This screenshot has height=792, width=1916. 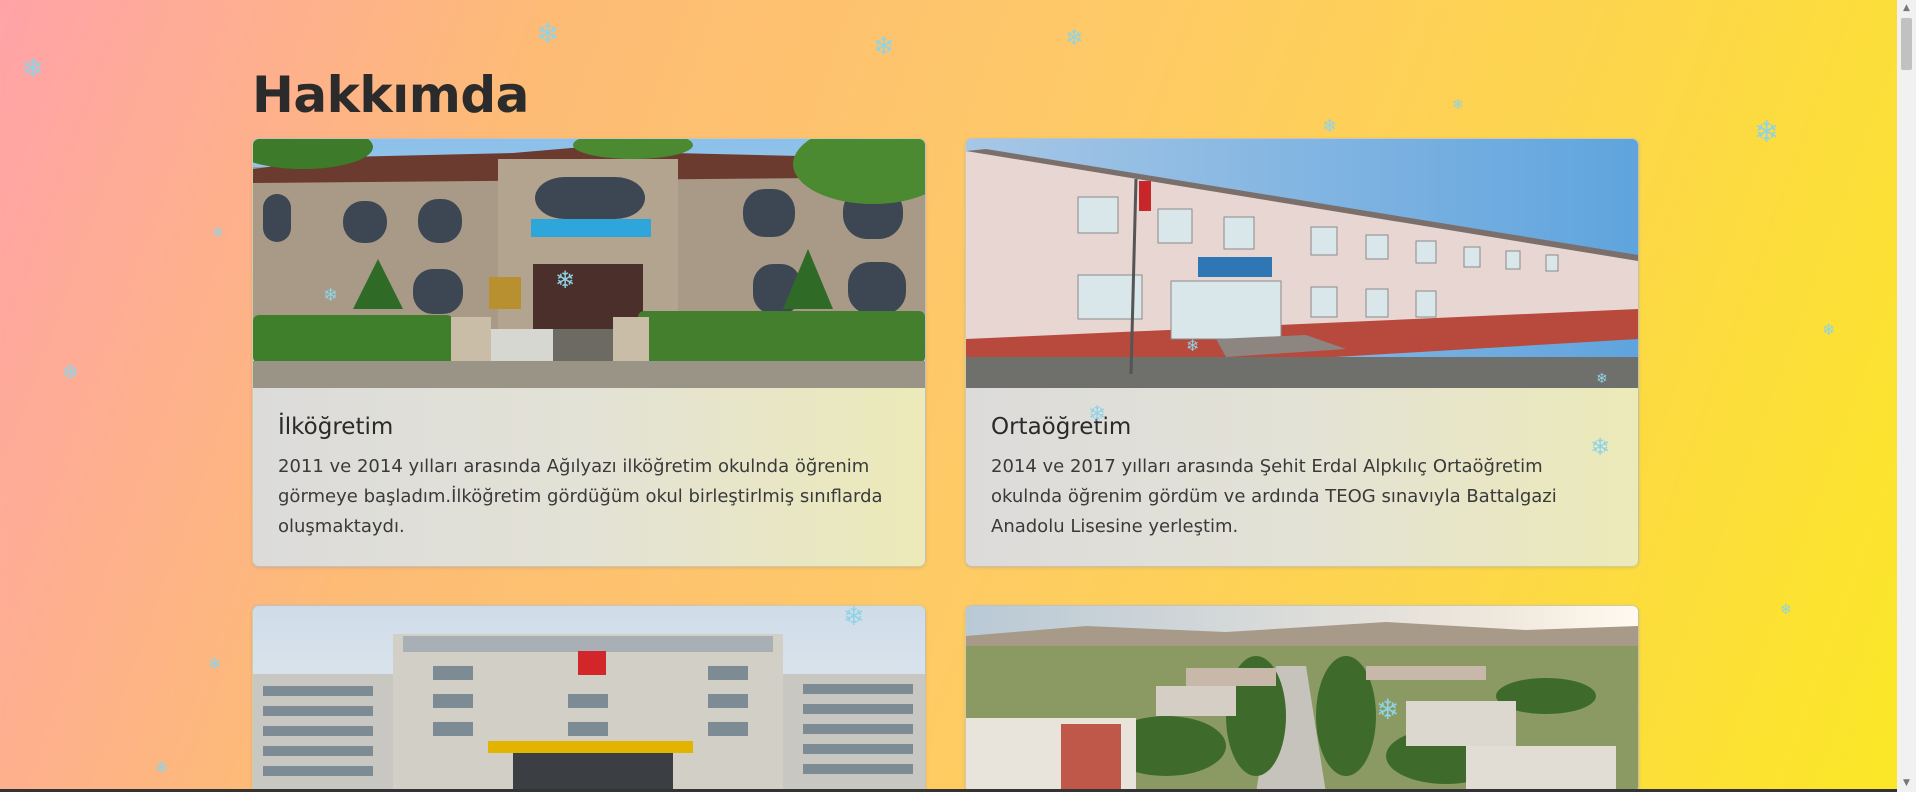 I want to click on card-title: Ortaöğretim, so click(x=1061, y=427).